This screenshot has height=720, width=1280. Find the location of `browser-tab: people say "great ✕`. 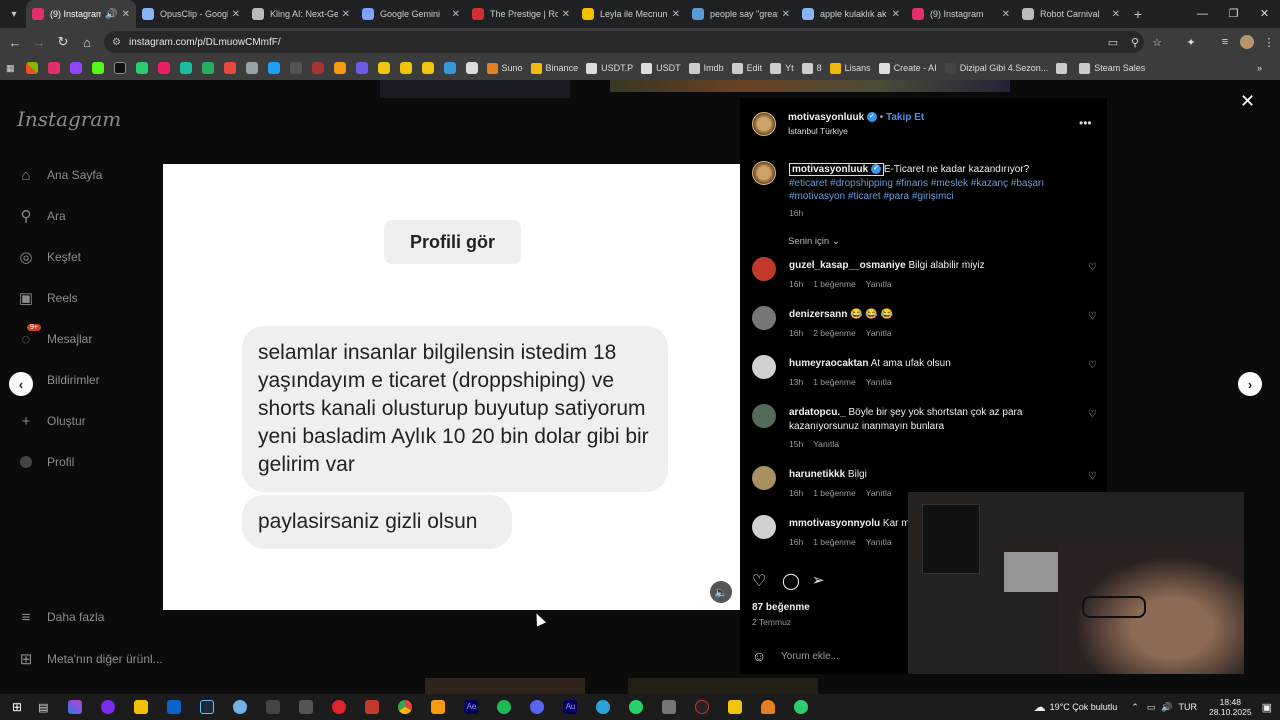

browser-tab: people say "great ✕ is located at coordinates (741, 14).